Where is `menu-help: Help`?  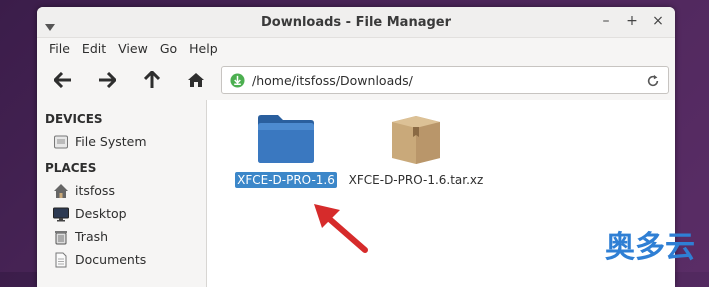 menu-help: Help is located at coordinates (203, 49).